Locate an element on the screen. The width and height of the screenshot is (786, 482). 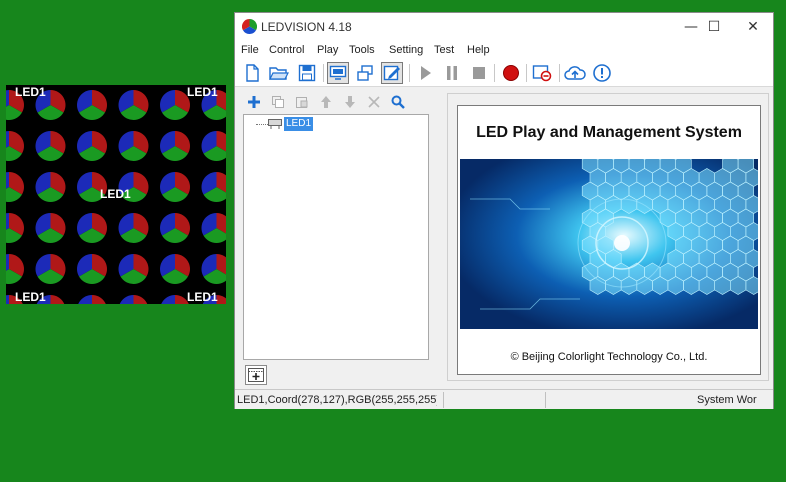
search-icon is located at coordinates (398, 102).